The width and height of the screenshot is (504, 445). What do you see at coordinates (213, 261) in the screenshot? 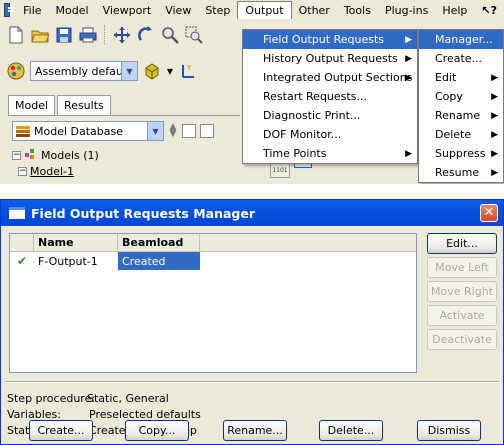
I see `table-row: ✔ F-Output-1 Created` at bounding box center [213, 261].